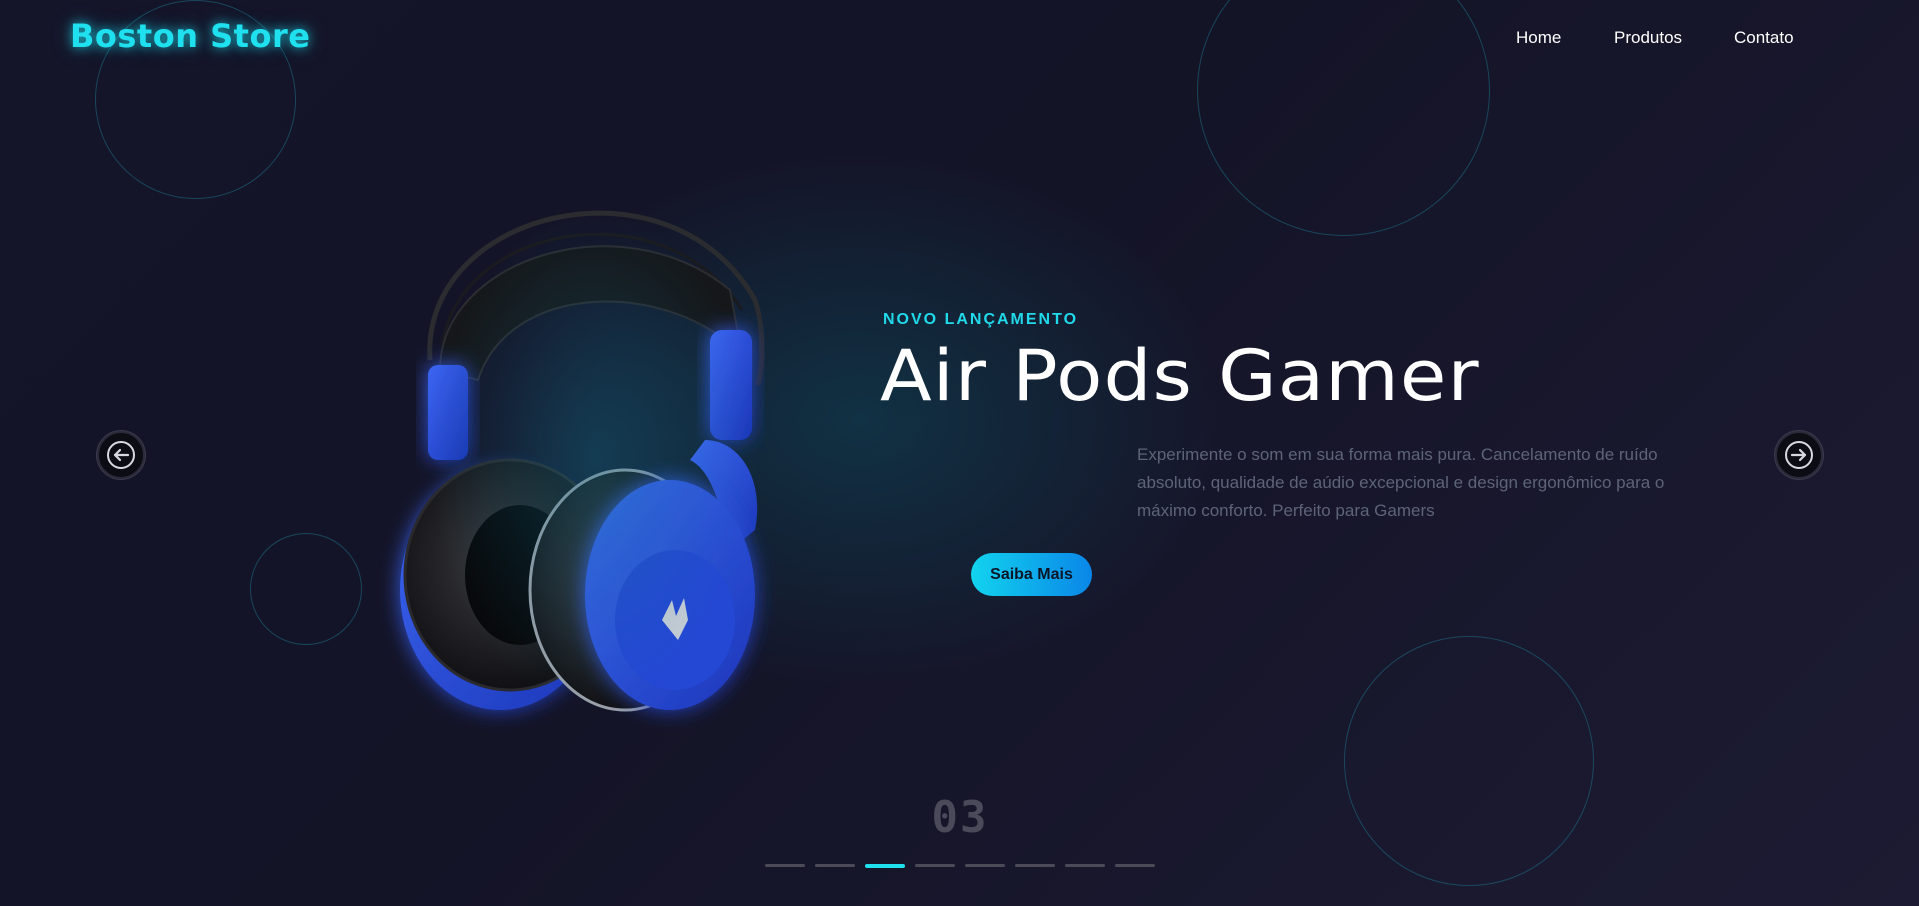 Image resolution: width=1919 pixels, height=906 pixels. I want to click on next-slide-button, so click(1799, 455).